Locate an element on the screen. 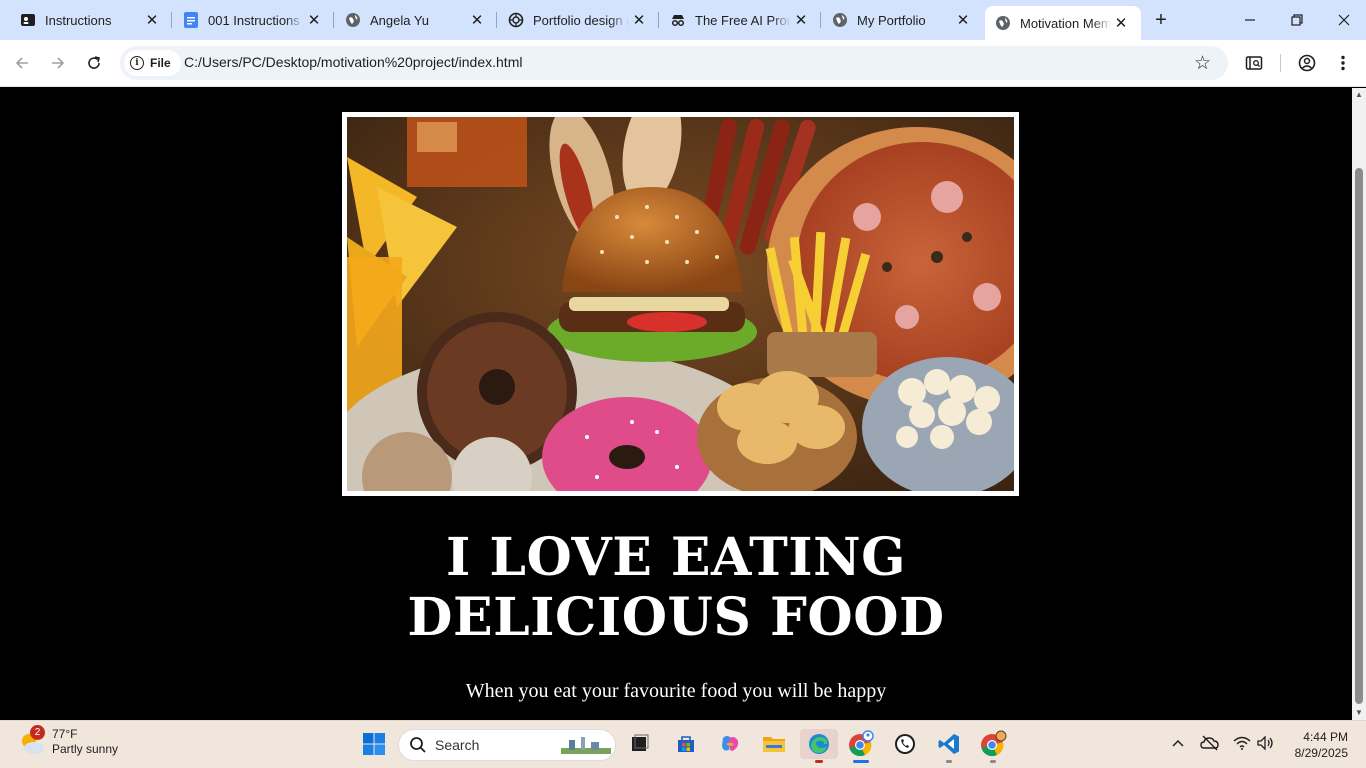  tab-title: Portfolio design guide is located at coordinates (581, 20).